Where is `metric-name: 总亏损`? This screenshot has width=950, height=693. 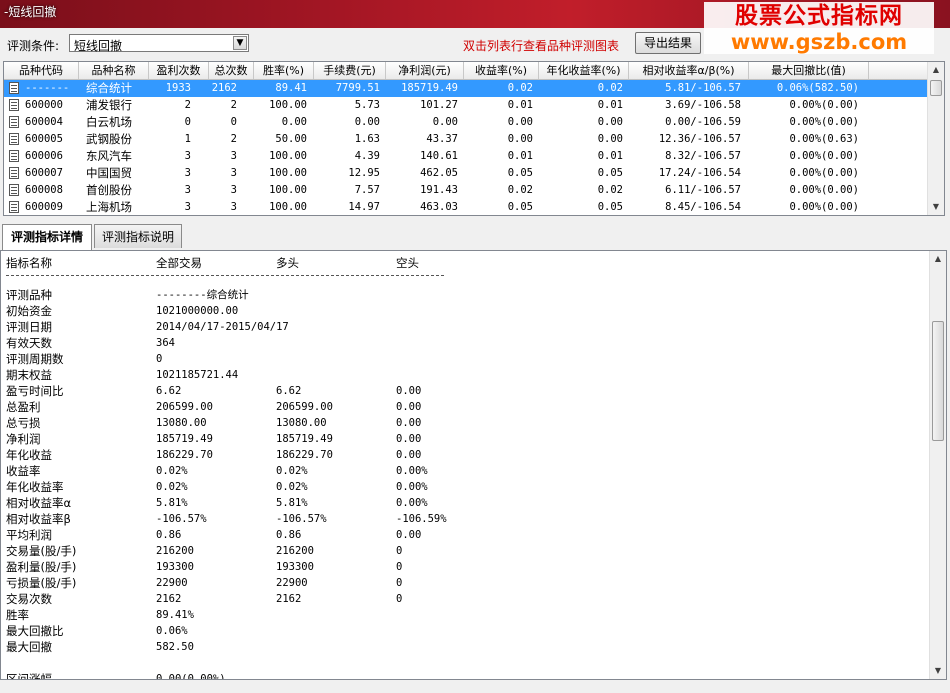 metric-name: 总亏损 is located at coordinates (23, 423).